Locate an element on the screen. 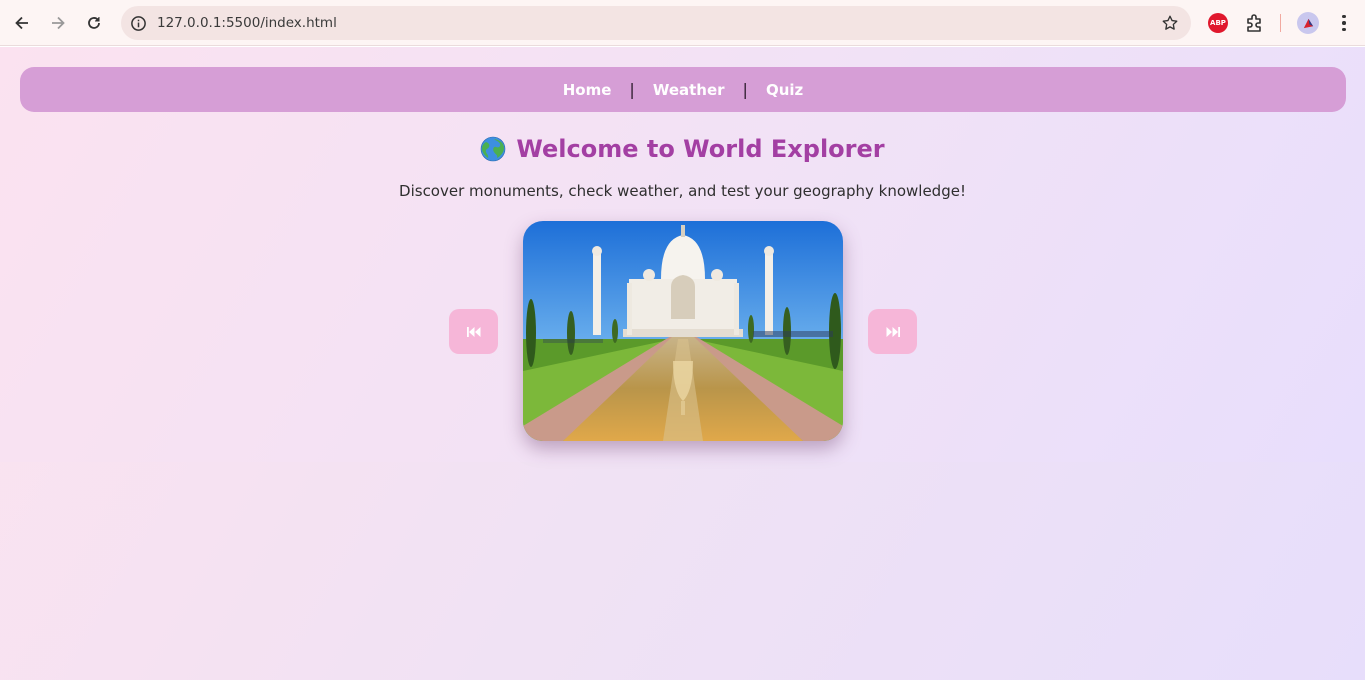 The width and height of the screenshot is (1365, 680). taj-mahal-photo is located at coordinates (683, 331).